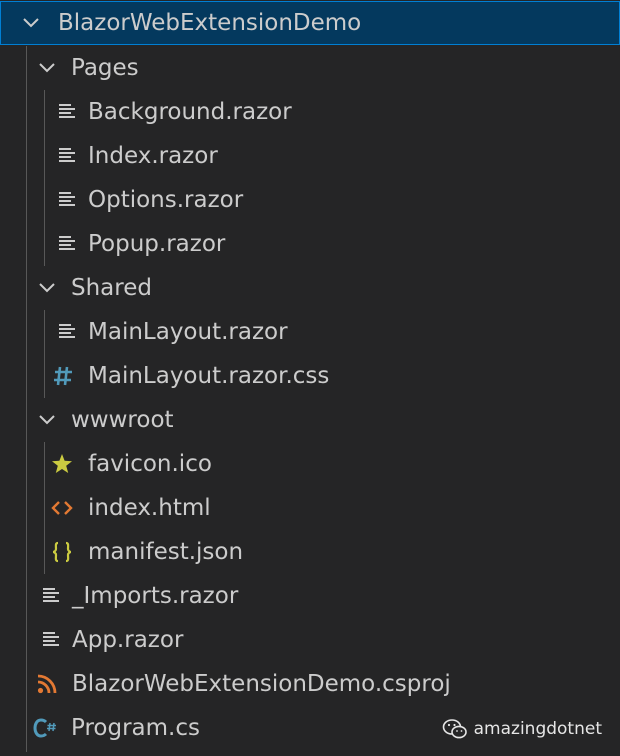 The height and width of the screenshot is (756, 620). Describe the element at coordinates (47, 684) in the screenshot. I see `rss-icon` at that location.